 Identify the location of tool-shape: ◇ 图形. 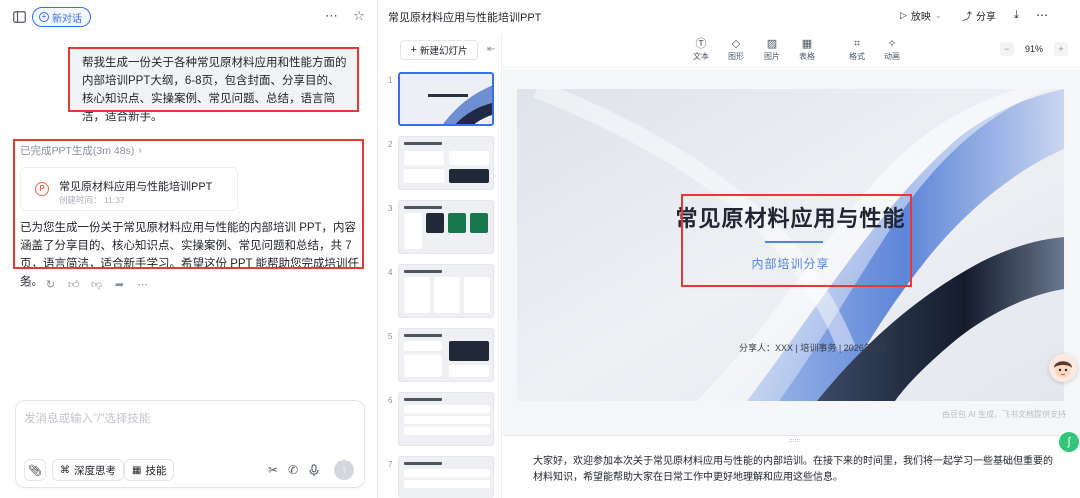
(736, 49).